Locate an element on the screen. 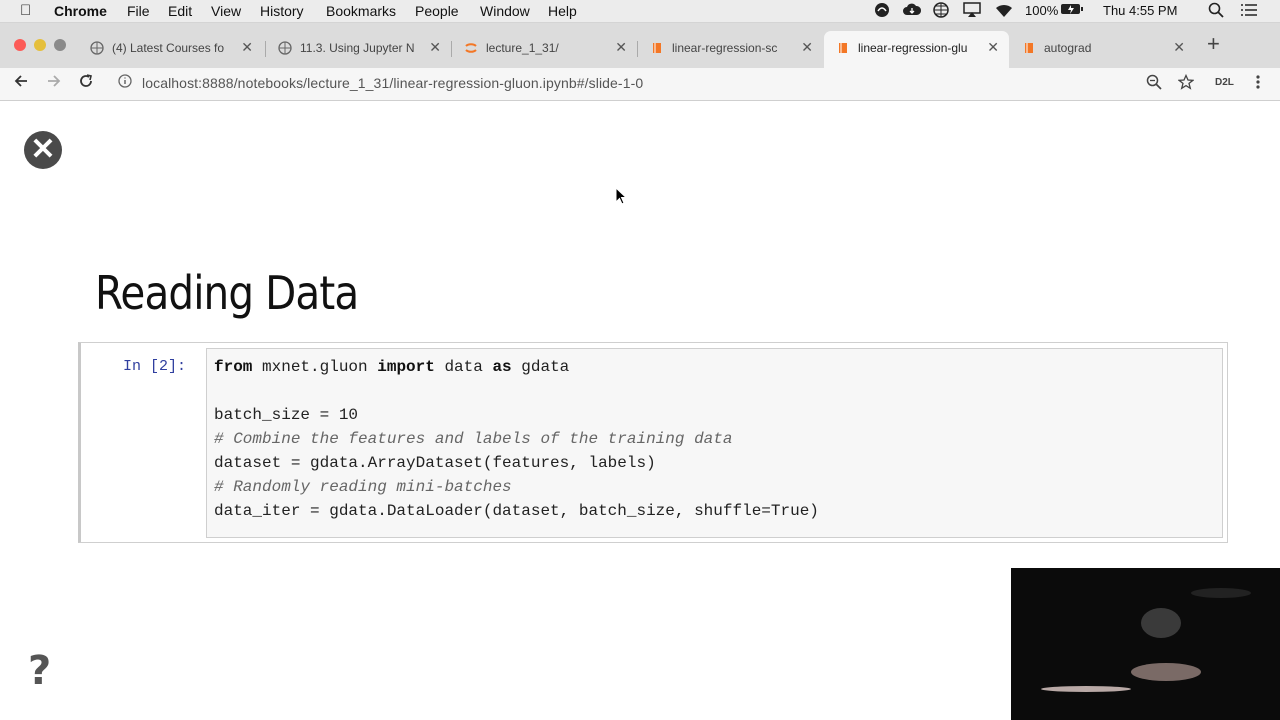 The width and height of the screenshot is (1280, 720). menu-people: People is located at coordinates (437, 11).